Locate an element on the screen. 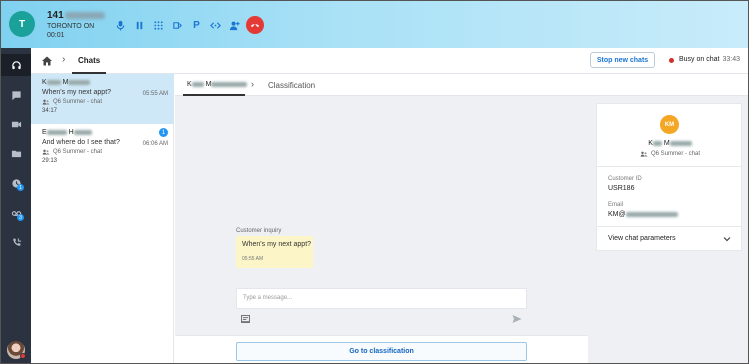 The image size is (749, 364). agent-status: Busy on chat 33:43 is located at coordinates (709, 59).